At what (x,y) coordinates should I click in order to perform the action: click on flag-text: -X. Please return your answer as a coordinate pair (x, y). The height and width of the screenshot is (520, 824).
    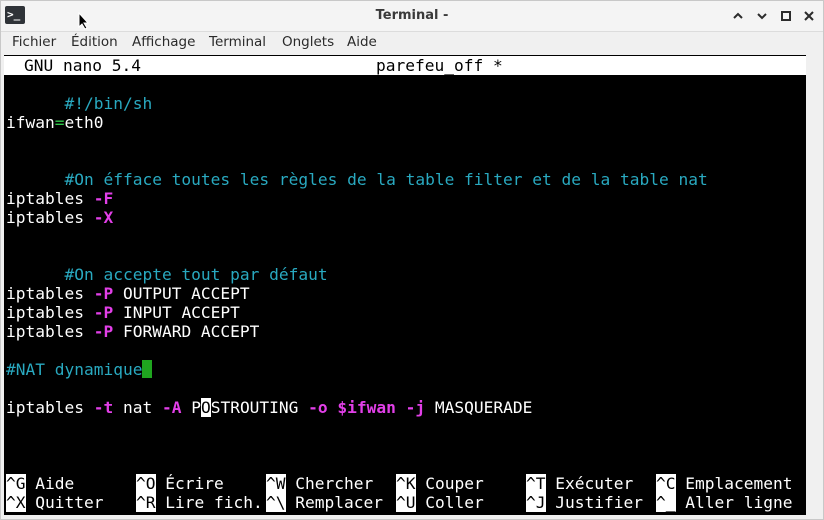
    Looking at the image, I should click on (103, 217).